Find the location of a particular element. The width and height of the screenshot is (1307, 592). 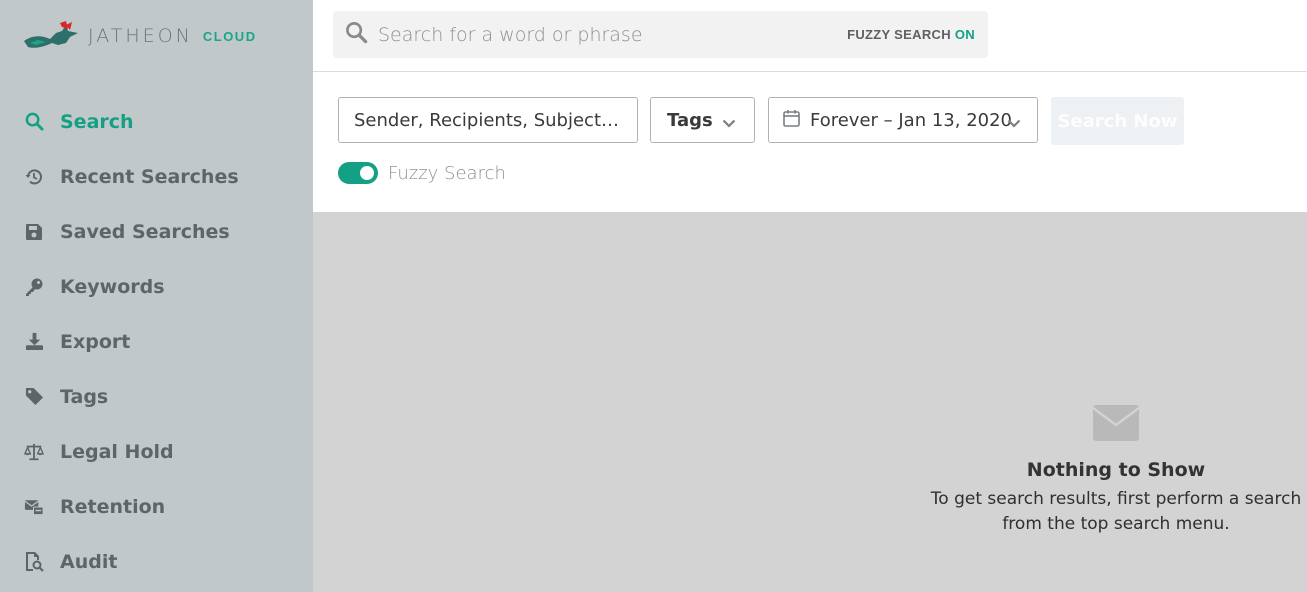

calendar-icon is located at coordinates (791, 120).